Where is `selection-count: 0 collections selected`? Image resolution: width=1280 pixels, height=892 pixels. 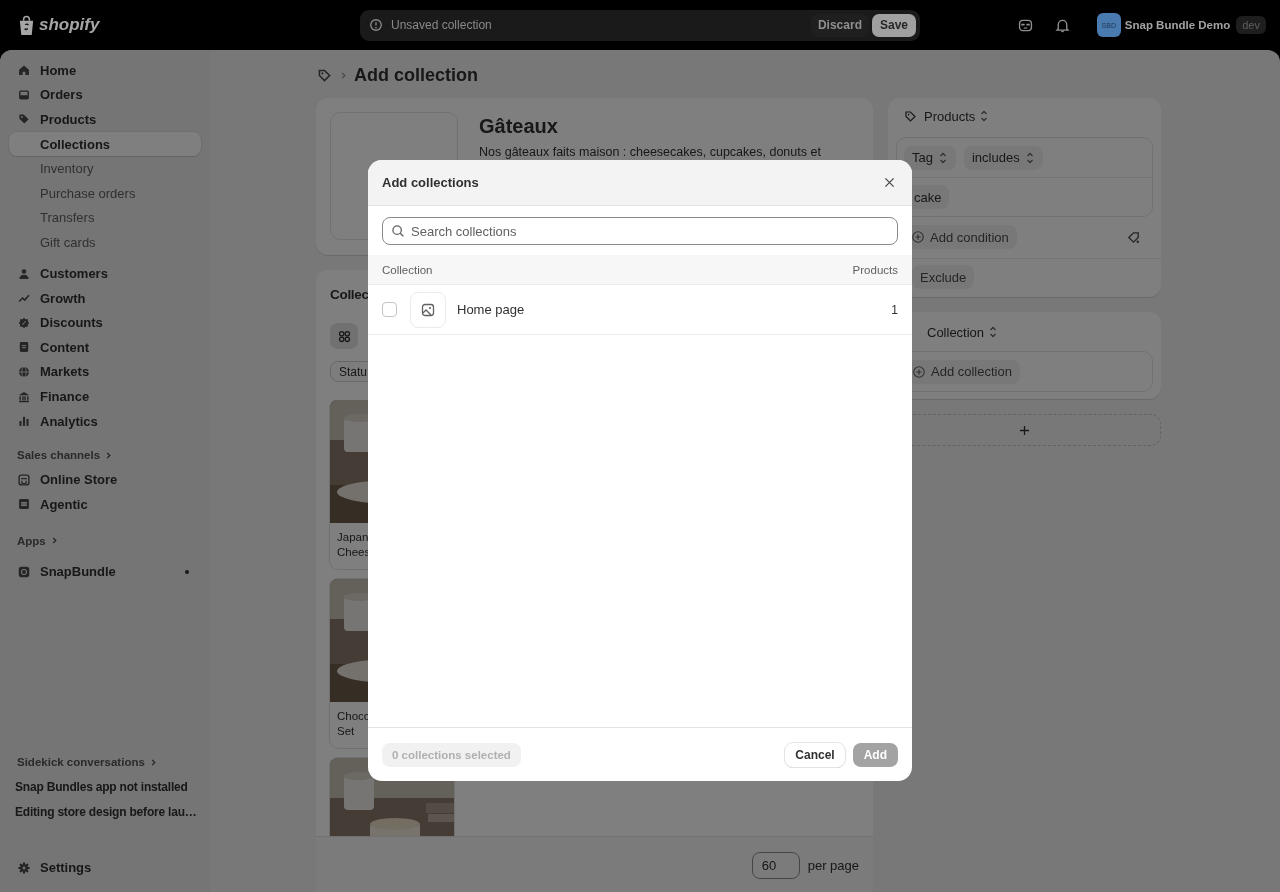 selection-count: 0 collections selected is located at coordinates (451, 754).